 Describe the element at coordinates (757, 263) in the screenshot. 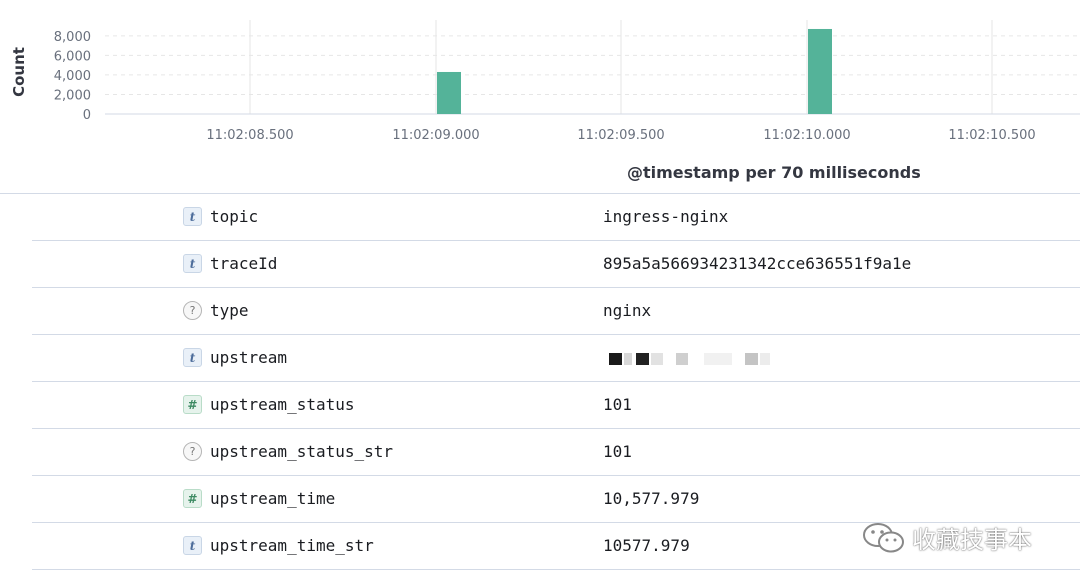

I see `field-value: 895a5a566934231342cce636551f9a1e` at that location.